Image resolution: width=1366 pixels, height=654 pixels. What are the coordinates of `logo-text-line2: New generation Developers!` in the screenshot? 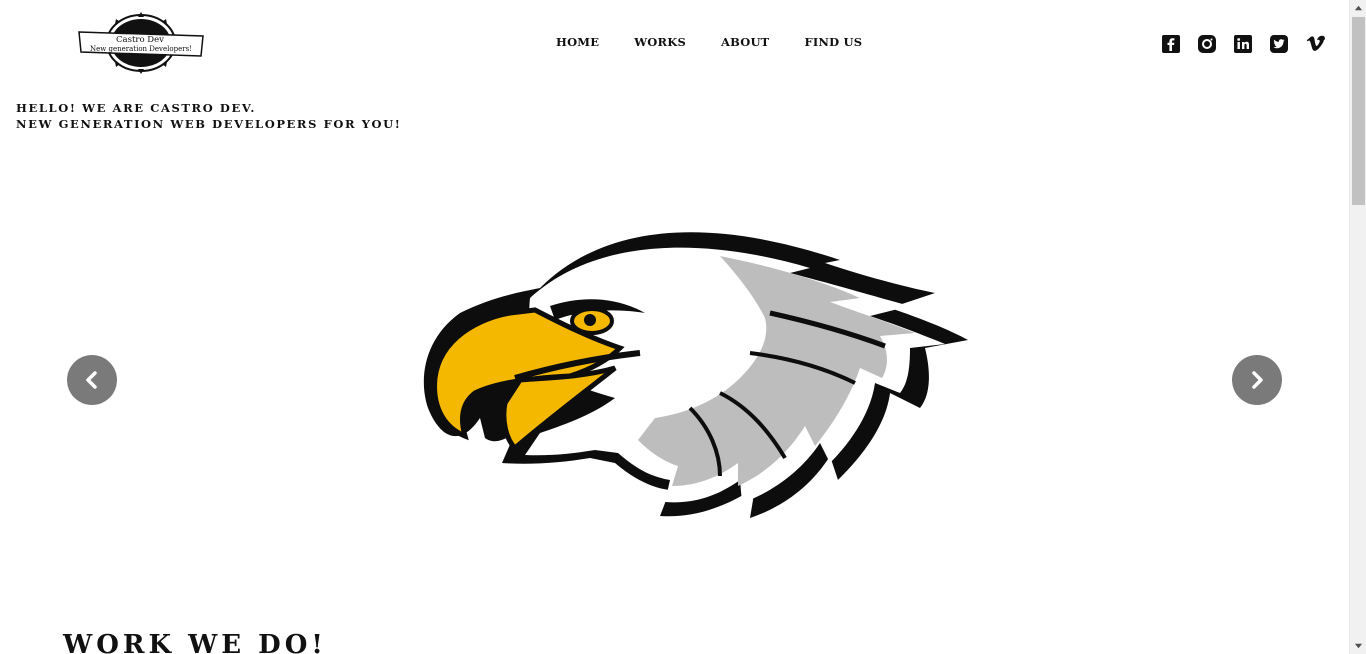 It's located at (141, 49).